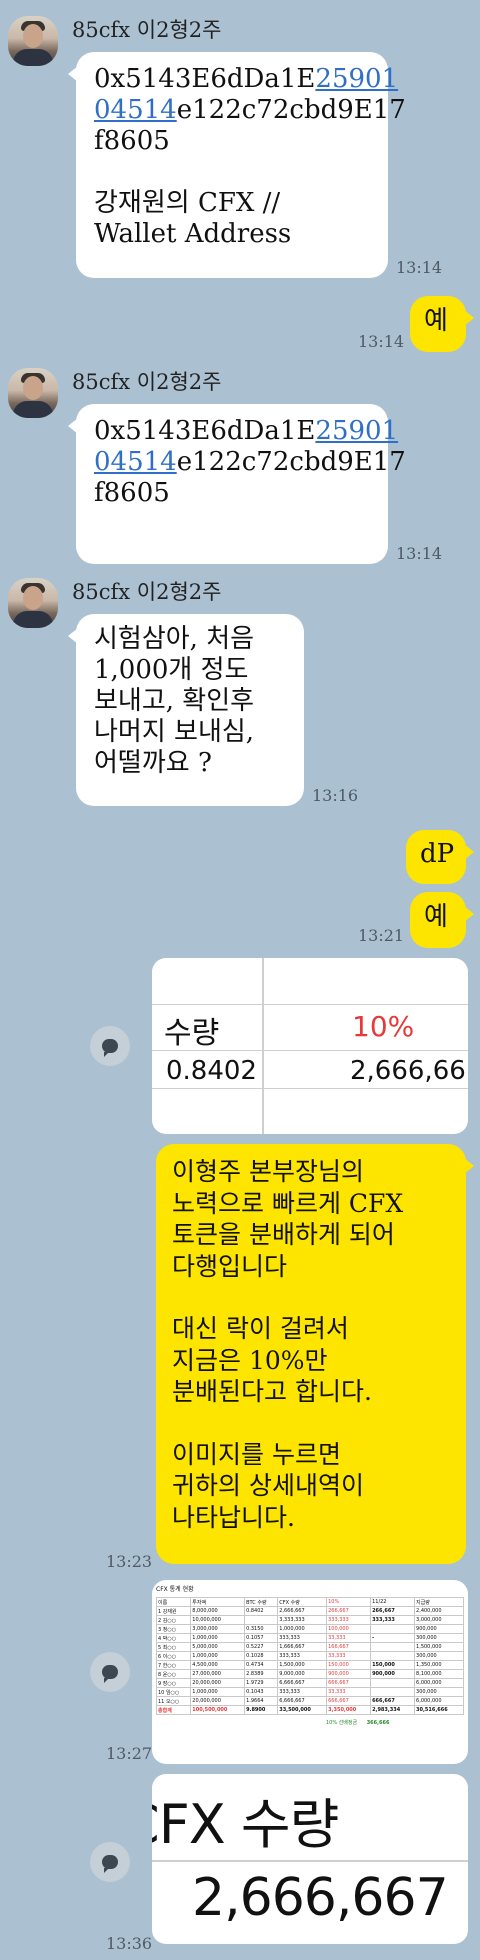  What do you see at coordinates (261, 1683) in the screenshot?
I see `table-cell: 1.9729` at bounding box center [261, 1683].